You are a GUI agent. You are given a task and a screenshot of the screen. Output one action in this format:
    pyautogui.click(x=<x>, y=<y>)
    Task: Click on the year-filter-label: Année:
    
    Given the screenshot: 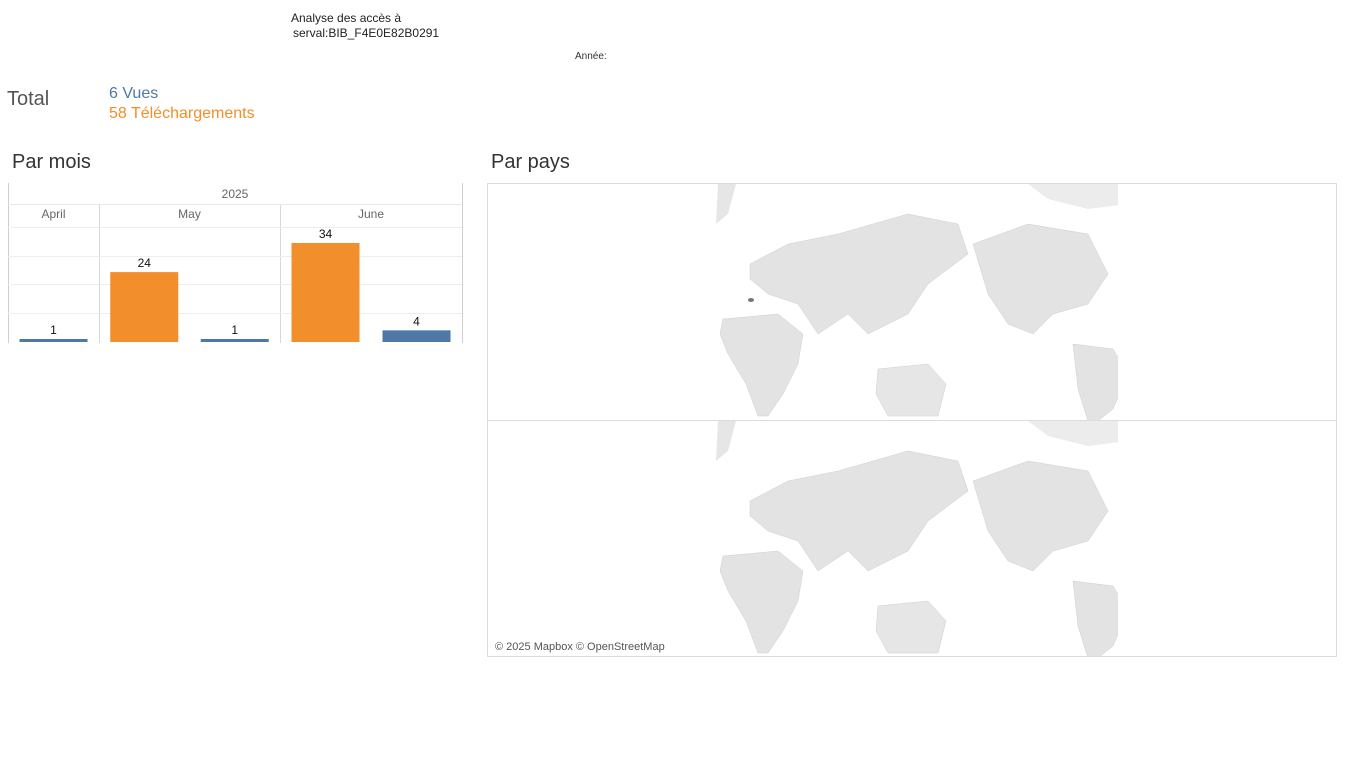 What is the action you would take?
    pyautogui.click(x=591, y=56)
    